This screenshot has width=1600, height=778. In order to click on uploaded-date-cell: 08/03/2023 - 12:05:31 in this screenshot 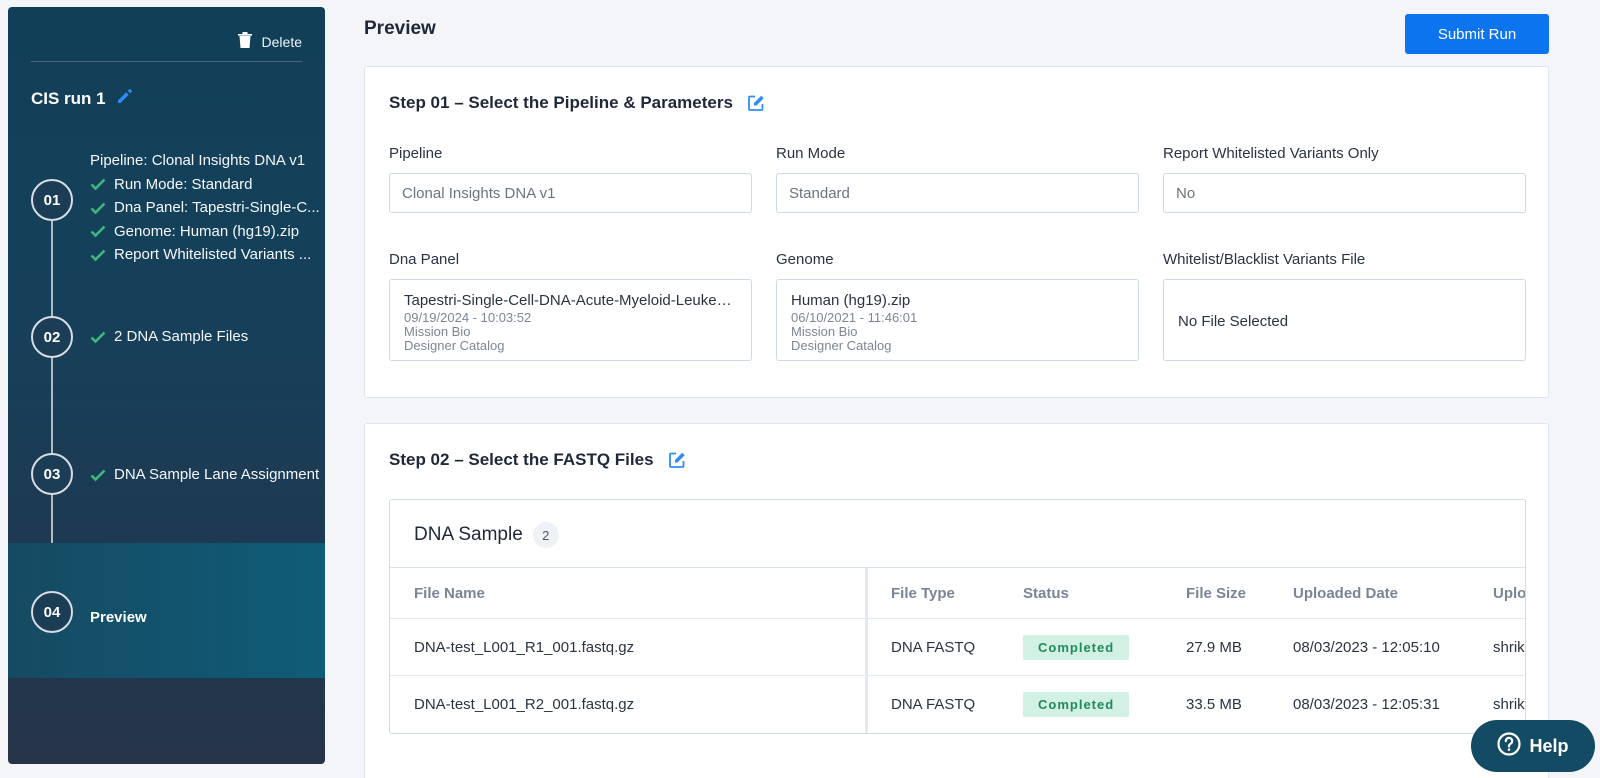, I will do `click(1366, 704)`.